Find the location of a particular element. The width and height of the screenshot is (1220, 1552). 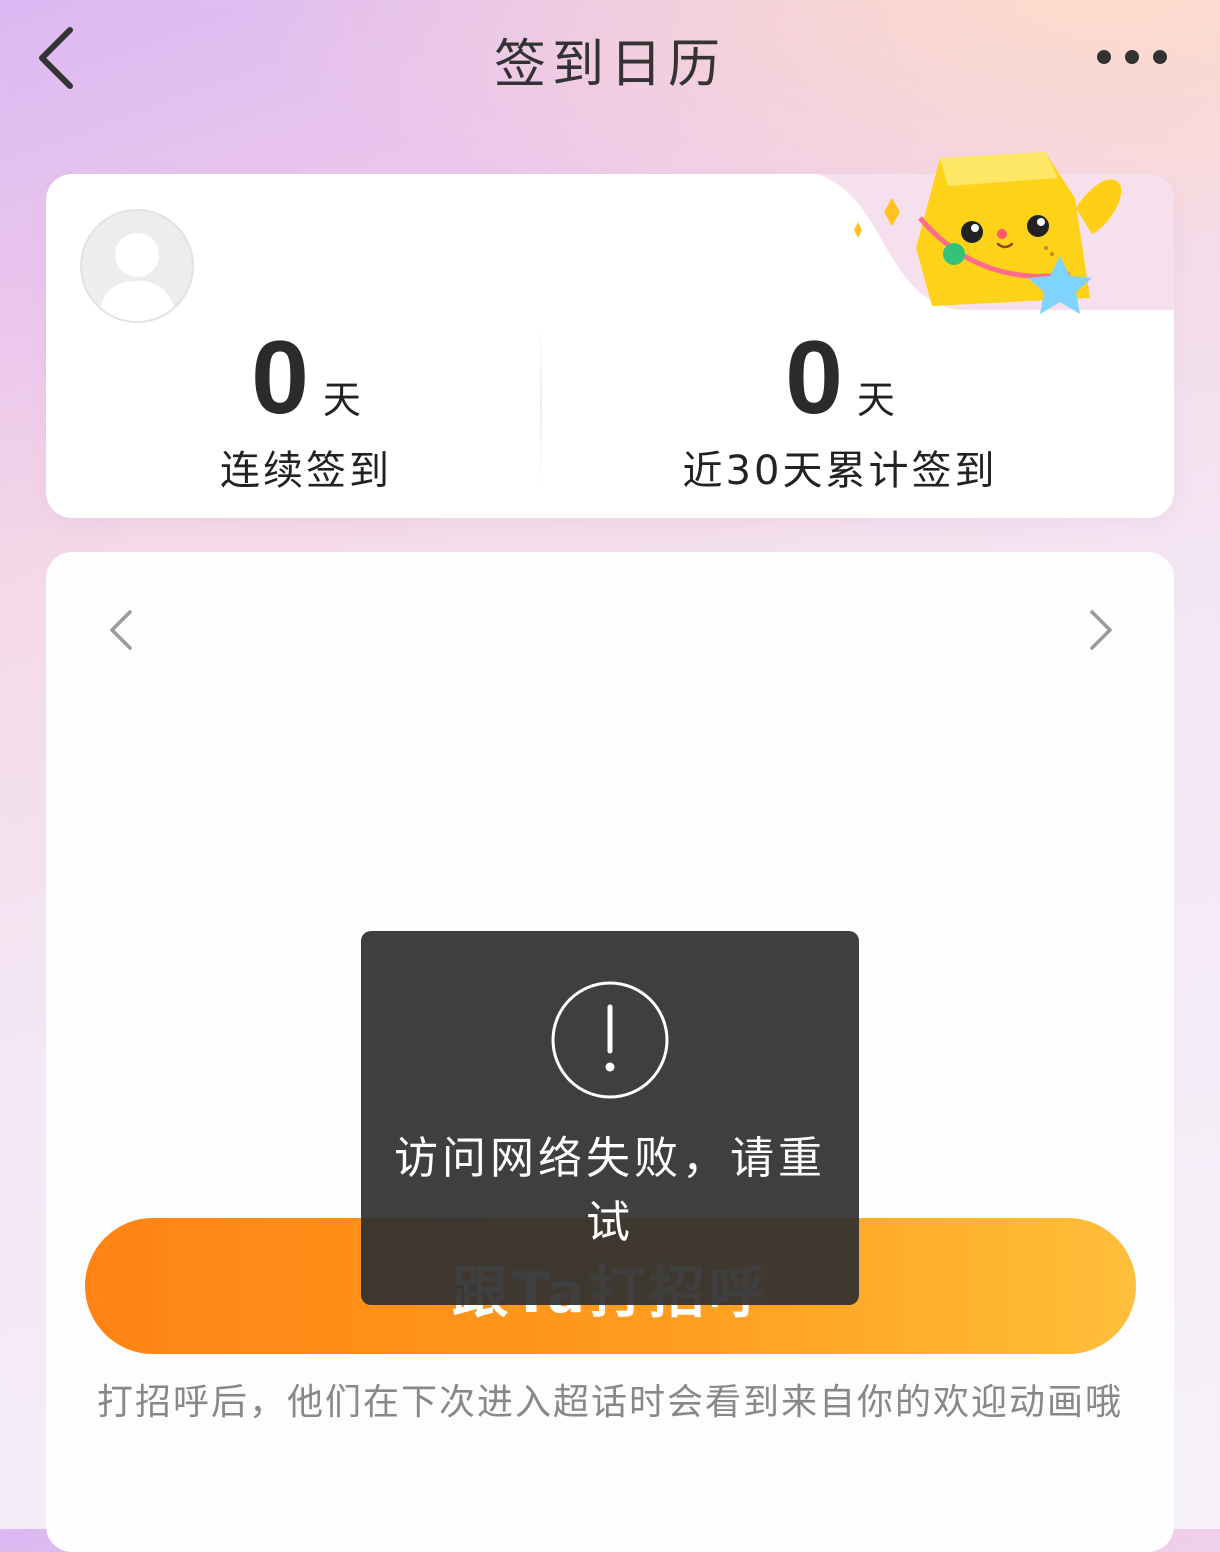

streak-label: 连续签到 is located at coordinates (306, 471).